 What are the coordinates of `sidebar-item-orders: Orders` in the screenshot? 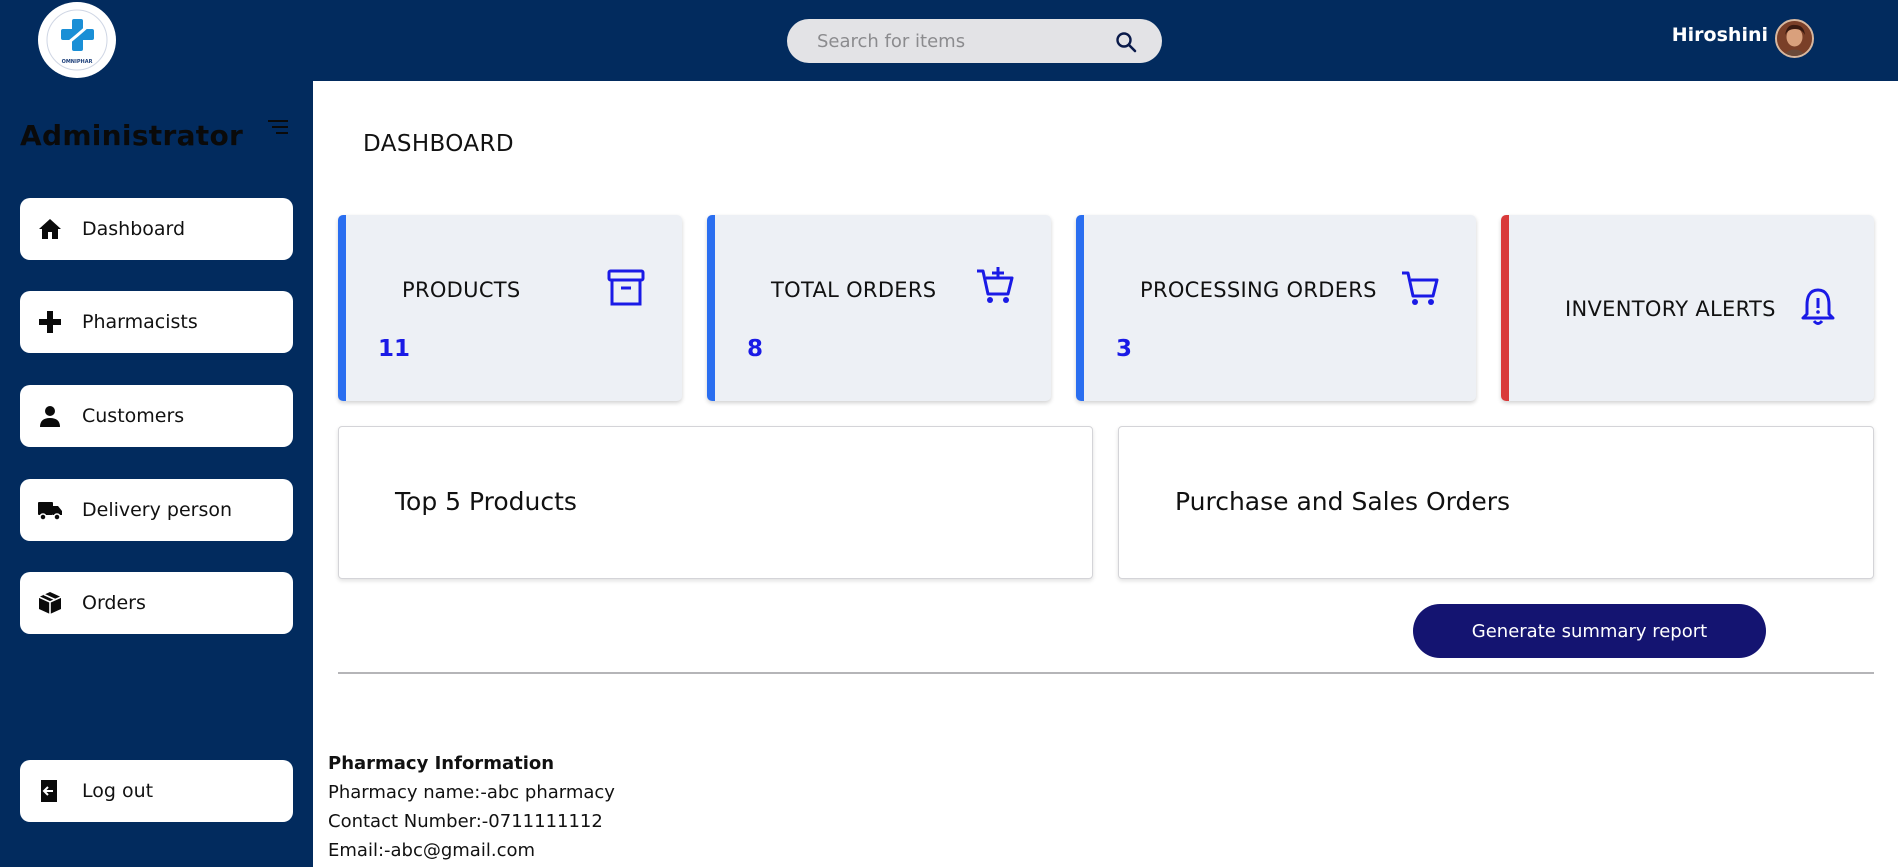 It's located at (156, 603).